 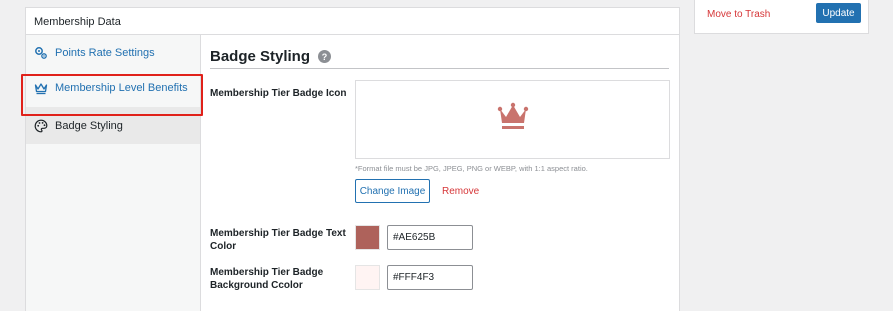 I want to click on text-color-label-line2: Color, so click(x=223, y=246).